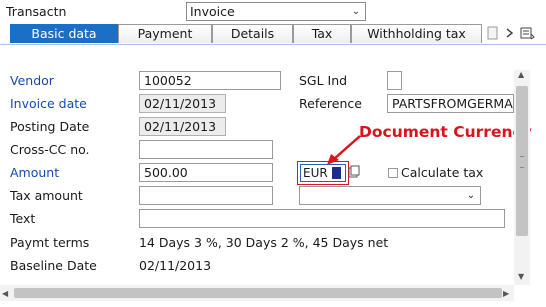 This screenshot has width=546, height=307. I want to click on text-field, so click(322, 218).